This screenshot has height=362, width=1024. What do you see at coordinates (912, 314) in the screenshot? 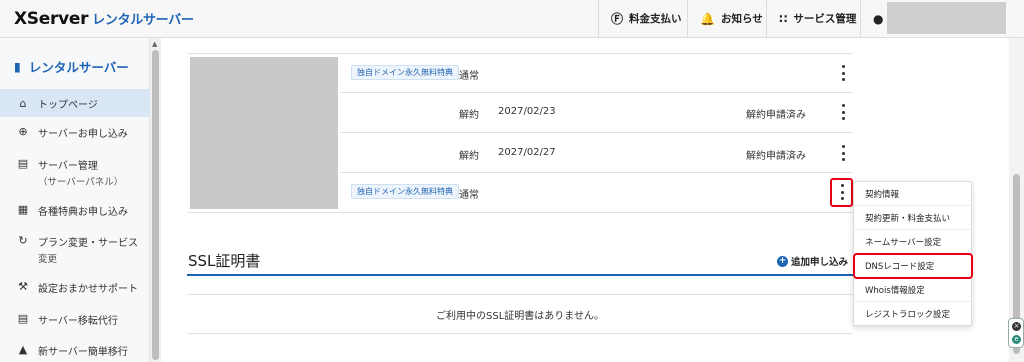
I see `menu-item-registrar-lock: レジストラロック設定` at bounding box center [912, 314].